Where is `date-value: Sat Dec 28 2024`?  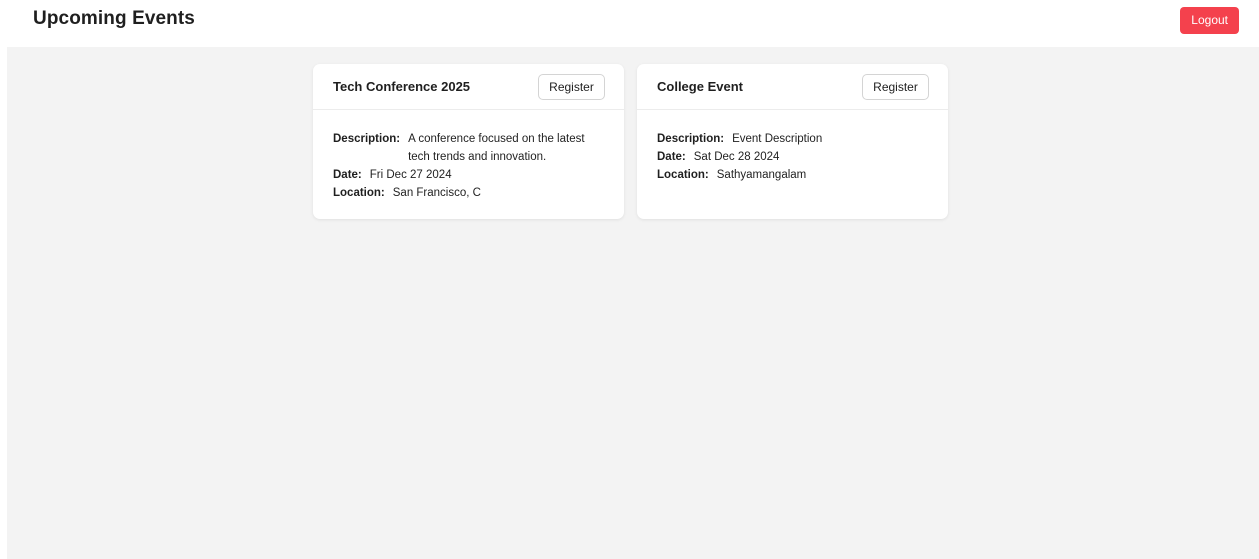 date-value: Sat Dec 28 2024 is located at coordinates (736, 157).